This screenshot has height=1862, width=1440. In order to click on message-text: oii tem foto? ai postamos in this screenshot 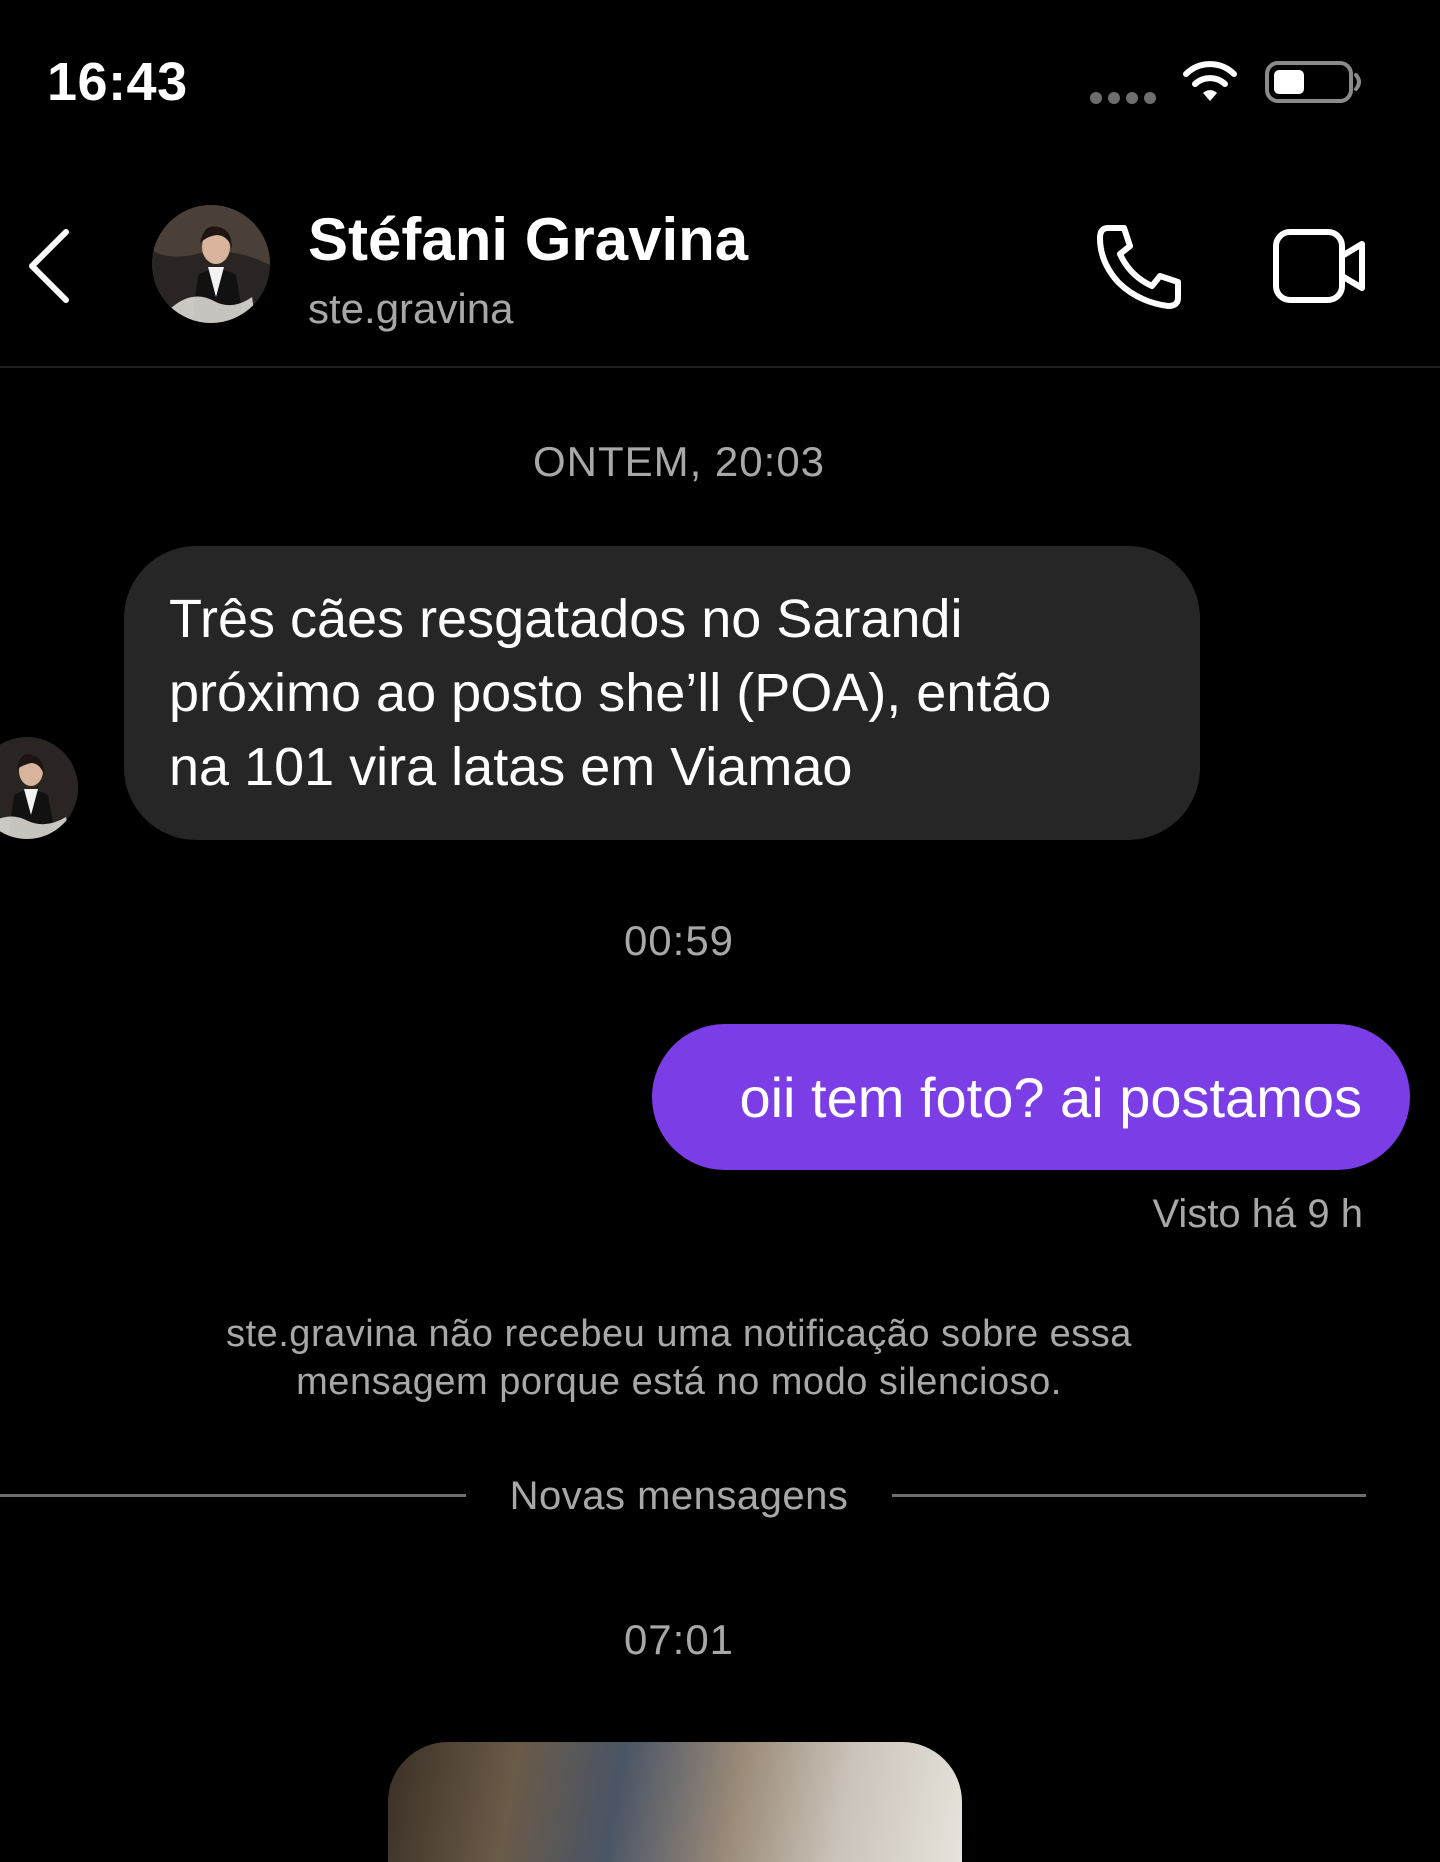, I will do `click(1050, 1097)`.